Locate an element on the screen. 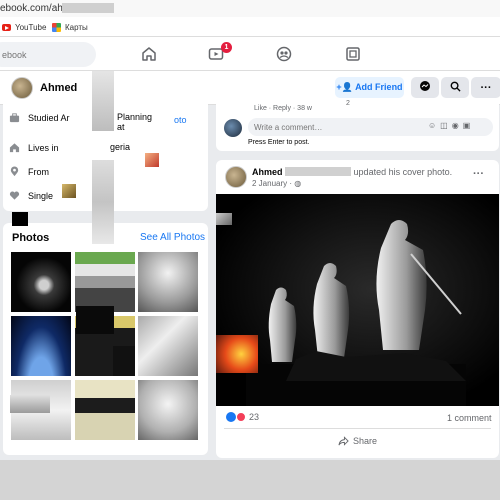 This screenshot has width=500, height=500. post-date: 2 January · ◍ is located at coordinates (276, 183).